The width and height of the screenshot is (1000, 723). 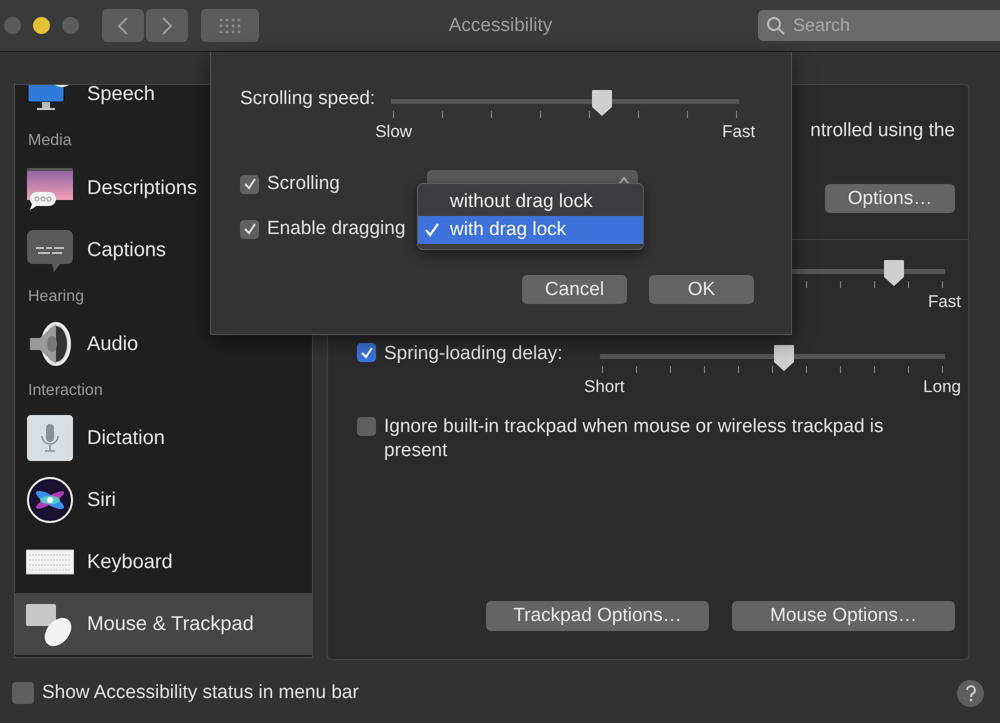 I want to click on help-button, so click(x=970, y=693).